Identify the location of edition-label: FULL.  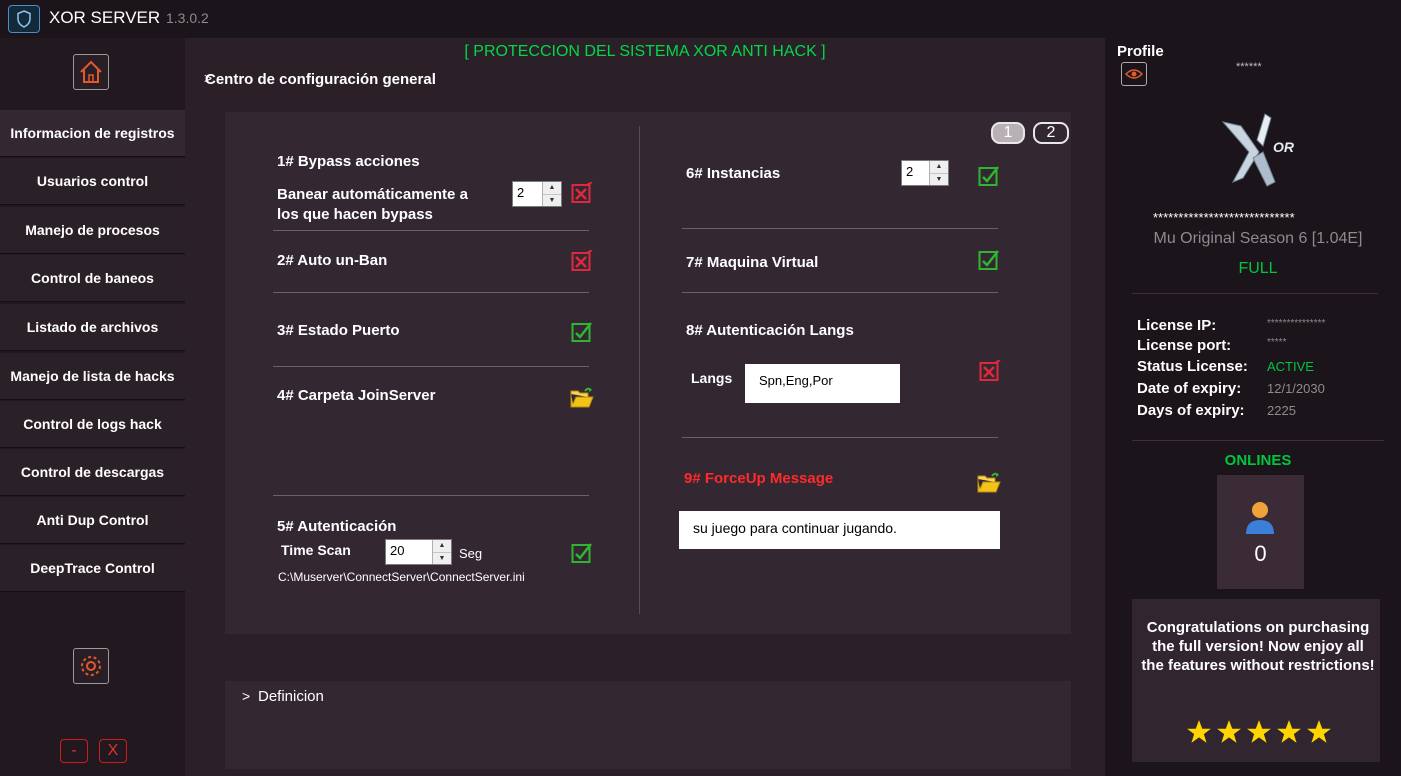
(1258, 268).